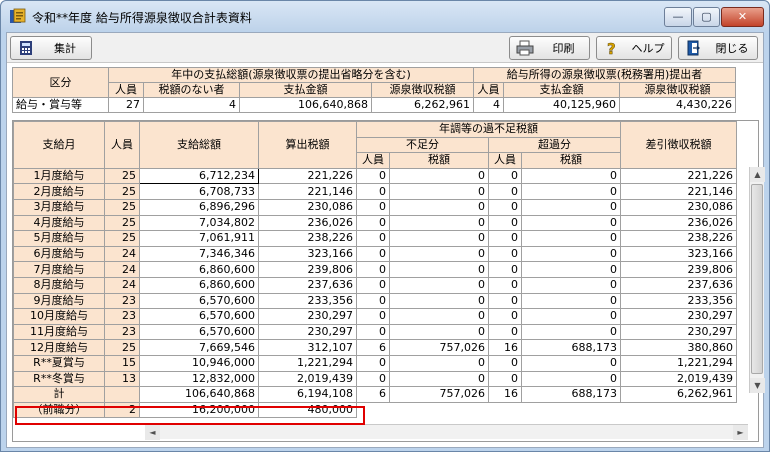 Image resolution: width=770 pixels, height=452 pixels. I want to click on cell-tax: 237,636, so click(307, 285).